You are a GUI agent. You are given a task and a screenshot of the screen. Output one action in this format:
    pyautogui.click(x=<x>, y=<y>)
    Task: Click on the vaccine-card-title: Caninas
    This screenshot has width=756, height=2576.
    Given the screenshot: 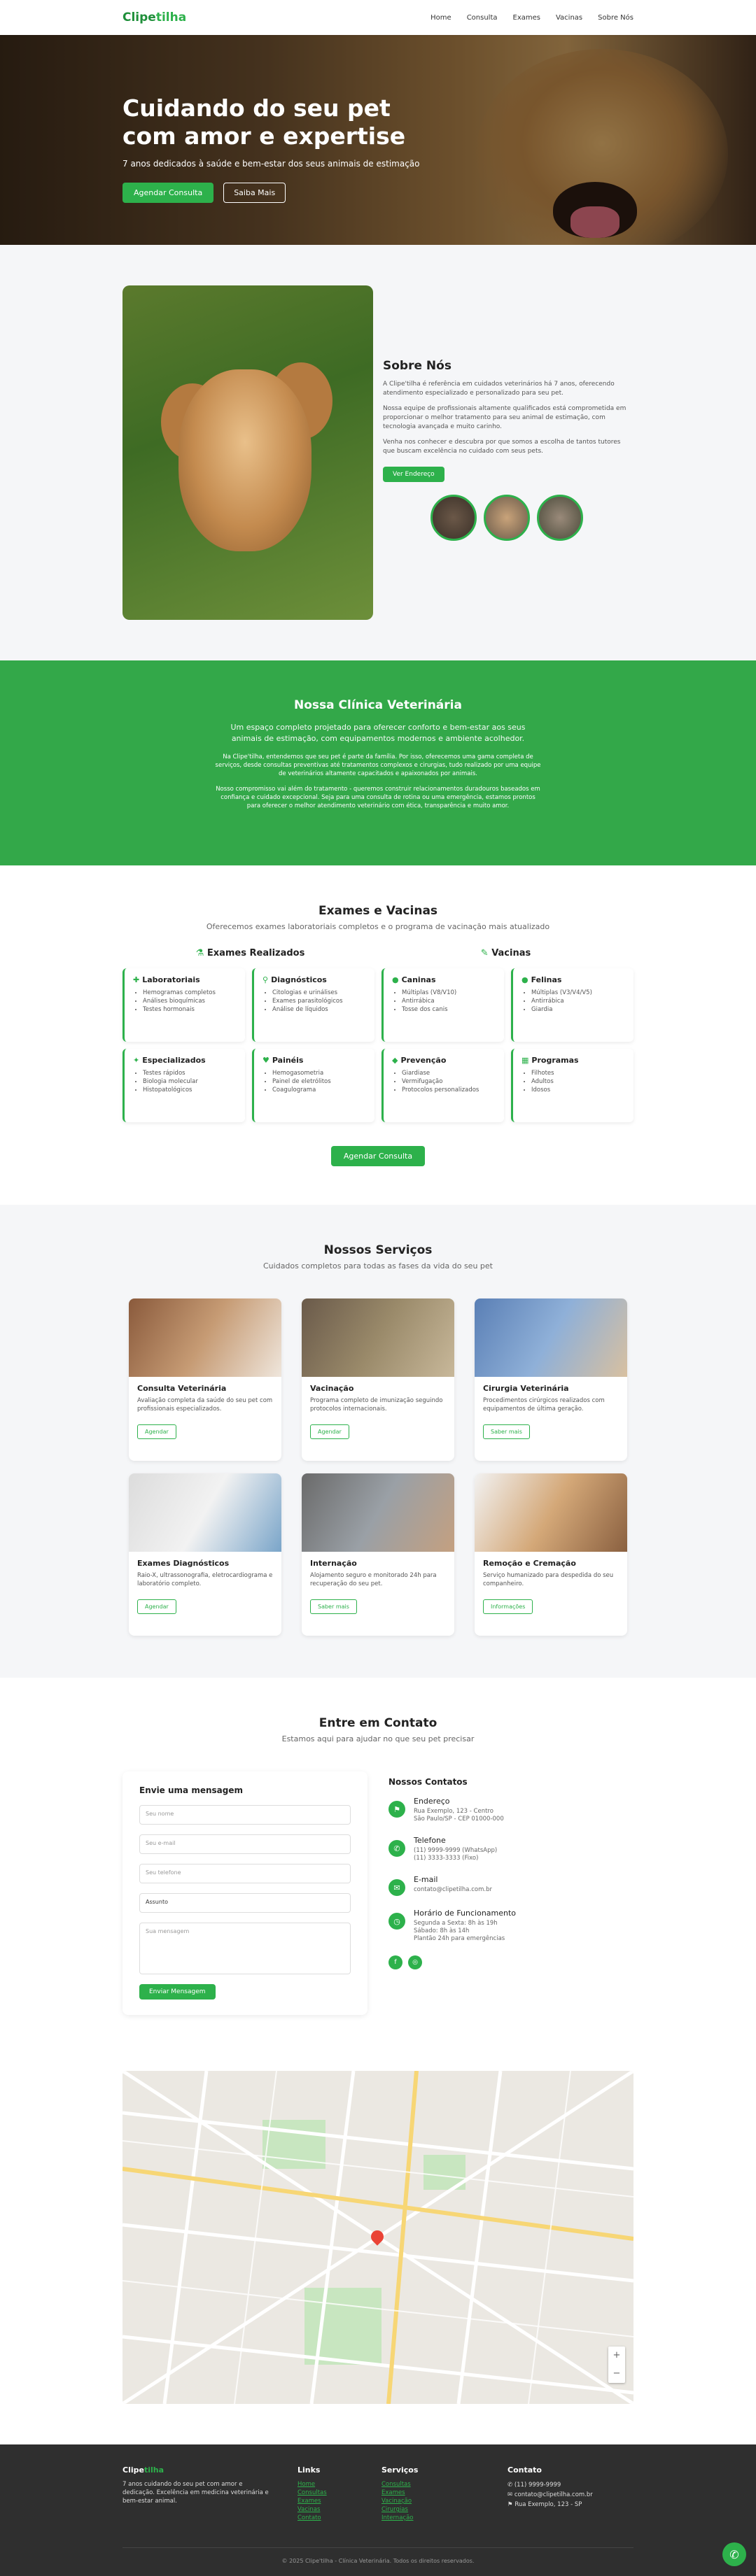 What is the action you would take?
    pyautogui.click(x=418, y=979)
    